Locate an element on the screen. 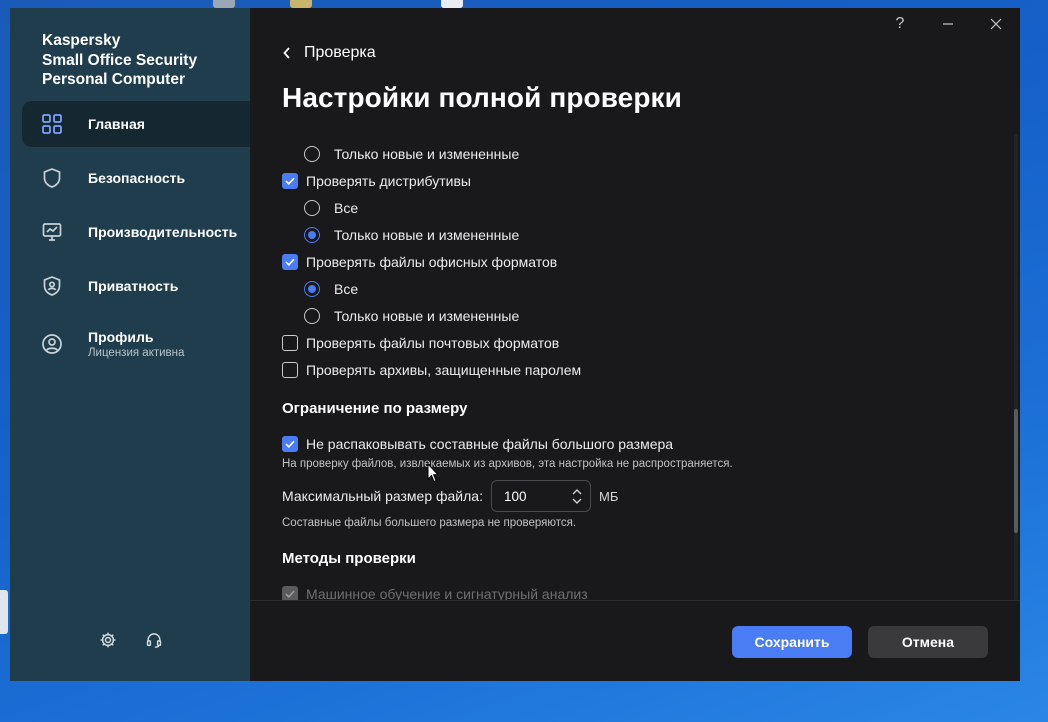 The image size is (1048, 722). back-link: Проверка is located at coordinates (329, 53).